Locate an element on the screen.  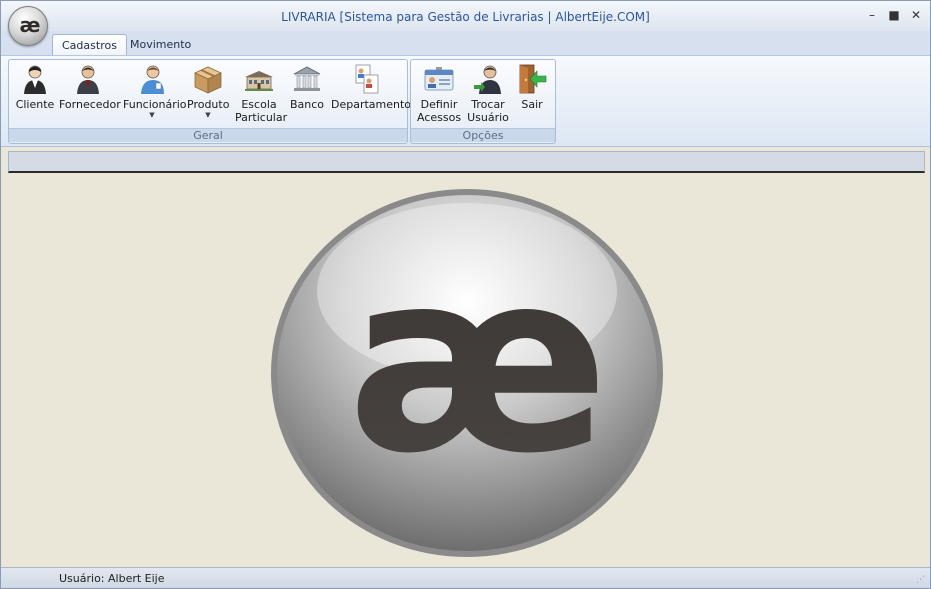
status-bar: Usuário: Albert Eije ⋰ is located at coordinates (465, 577).